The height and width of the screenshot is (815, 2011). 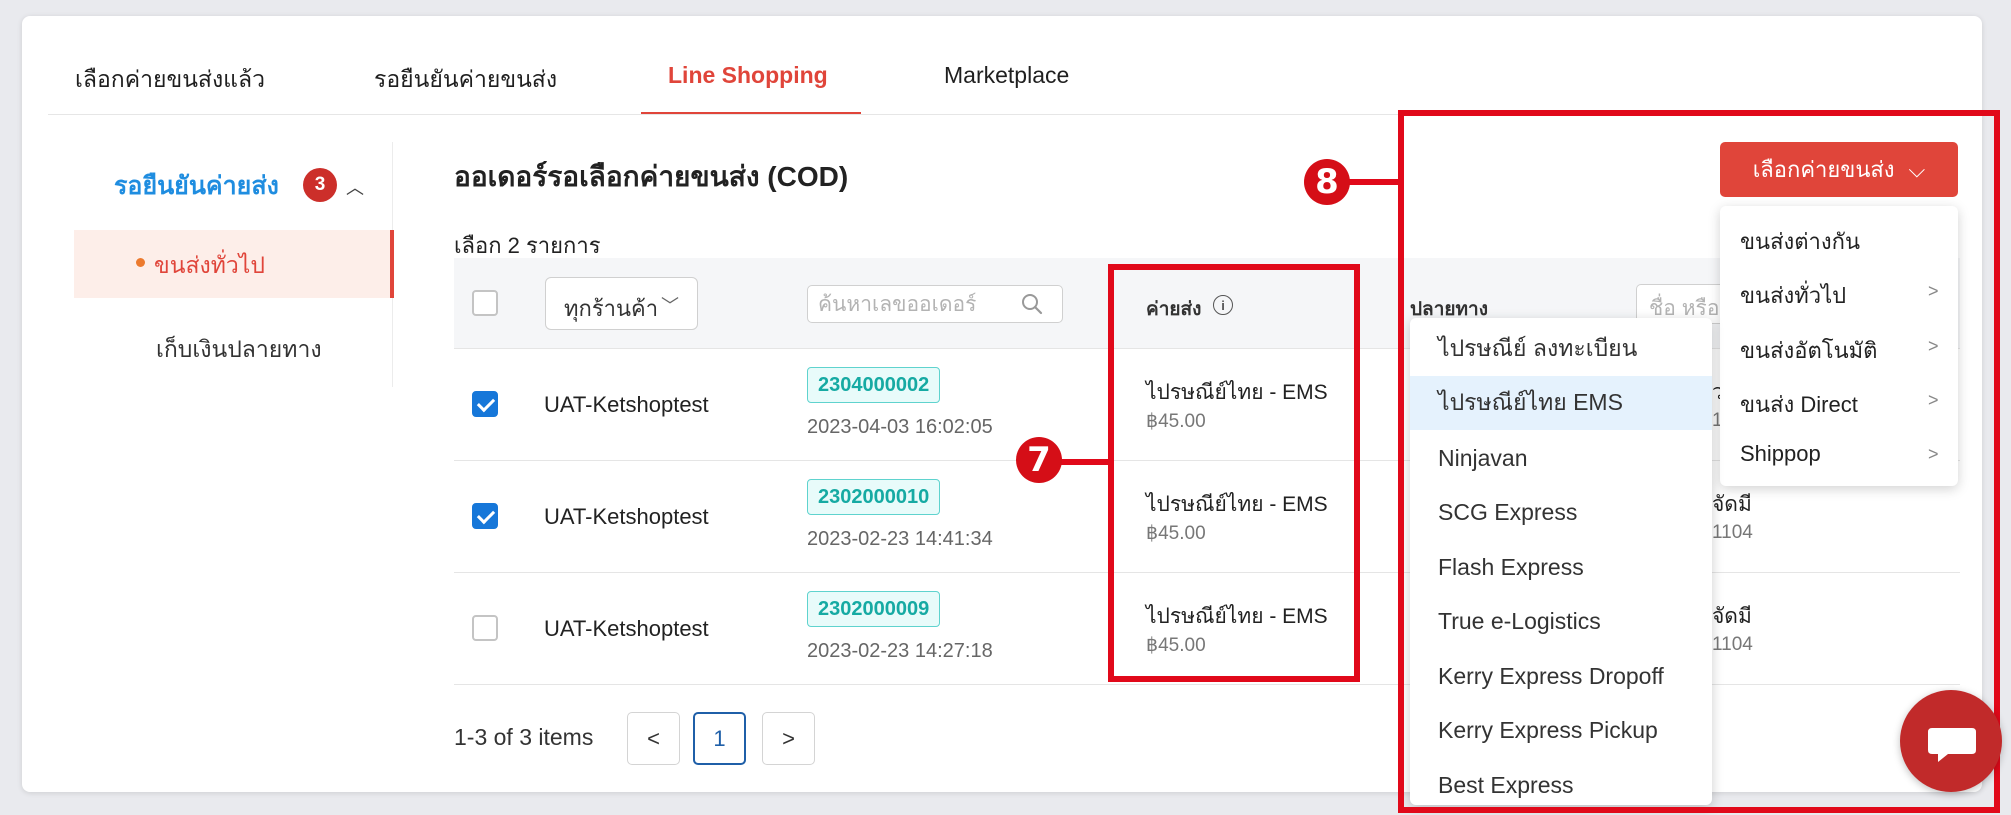 What do you see at coordinates (140, 262) in the screenshot?
I see `active-dot-icon` at bounding box center [140, 262].